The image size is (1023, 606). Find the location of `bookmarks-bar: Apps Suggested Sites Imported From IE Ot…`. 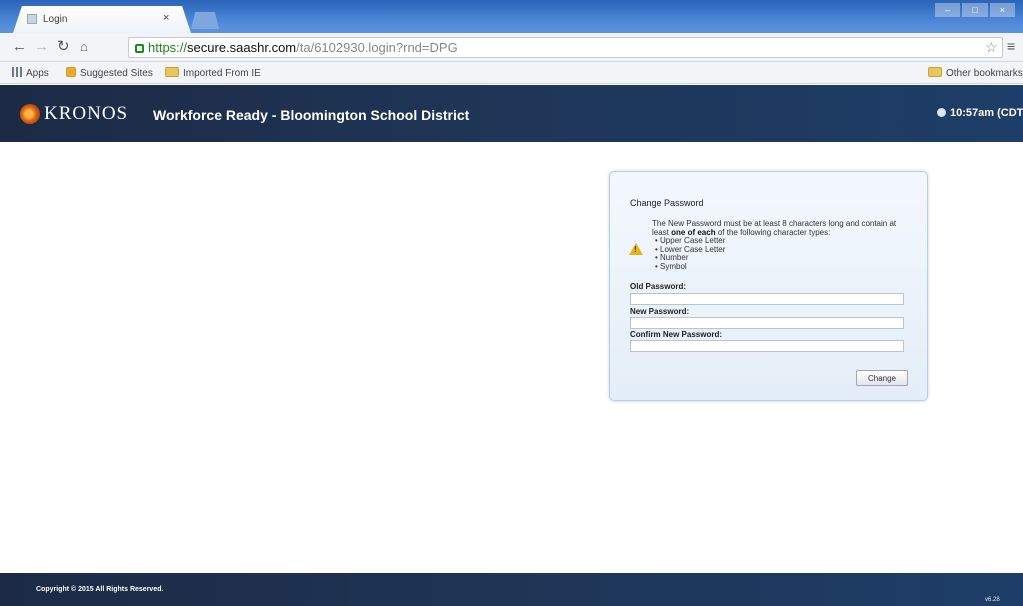

bookmarks-bar: Apps Suggested Sites Imported From IE Ot… is located at coordinates (511, 73).